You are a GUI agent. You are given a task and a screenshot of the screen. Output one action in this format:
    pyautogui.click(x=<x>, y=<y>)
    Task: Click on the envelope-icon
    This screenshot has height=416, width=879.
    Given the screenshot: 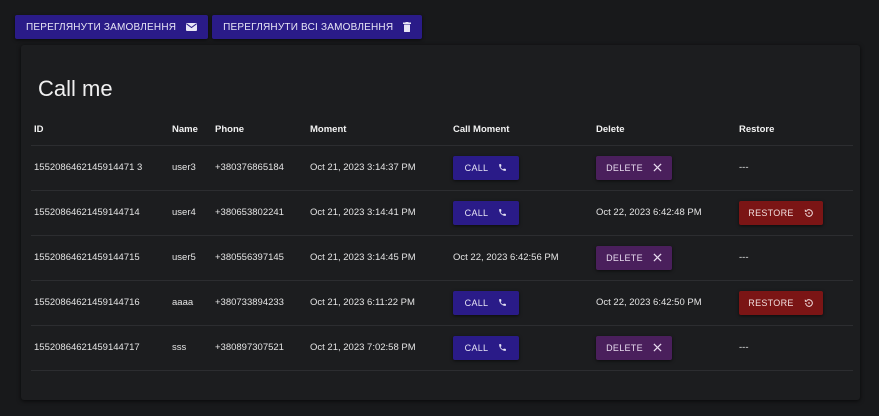 What is the action you would take?
    pyautogui.click(x=192, y=27)
    